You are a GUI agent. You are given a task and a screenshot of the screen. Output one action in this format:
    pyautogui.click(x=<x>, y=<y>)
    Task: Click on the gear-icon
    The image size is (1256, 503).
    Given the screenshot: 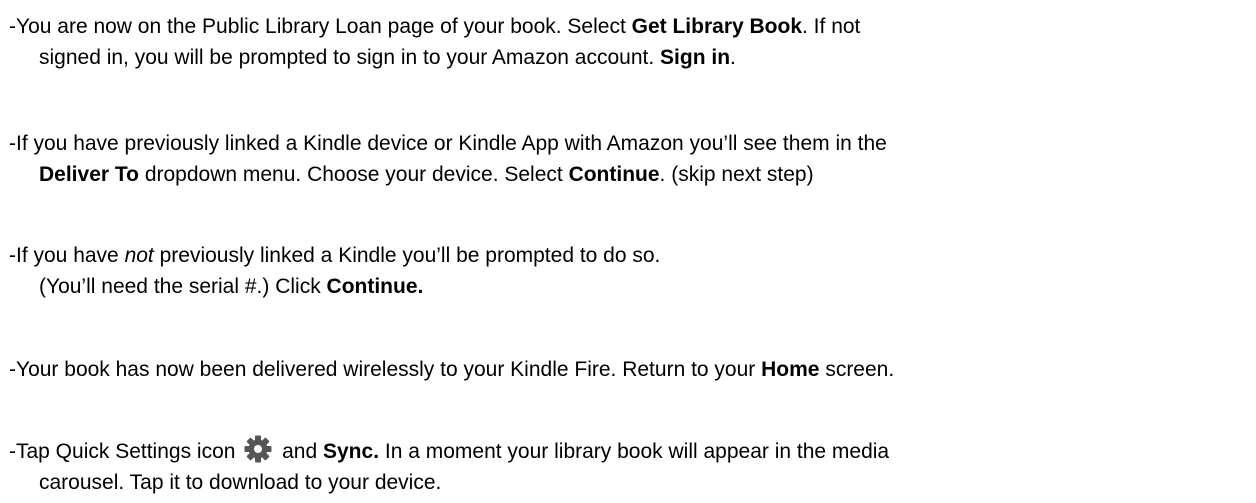 What is the action you would take?
    pyautogui.click(x=258, y=449)
    